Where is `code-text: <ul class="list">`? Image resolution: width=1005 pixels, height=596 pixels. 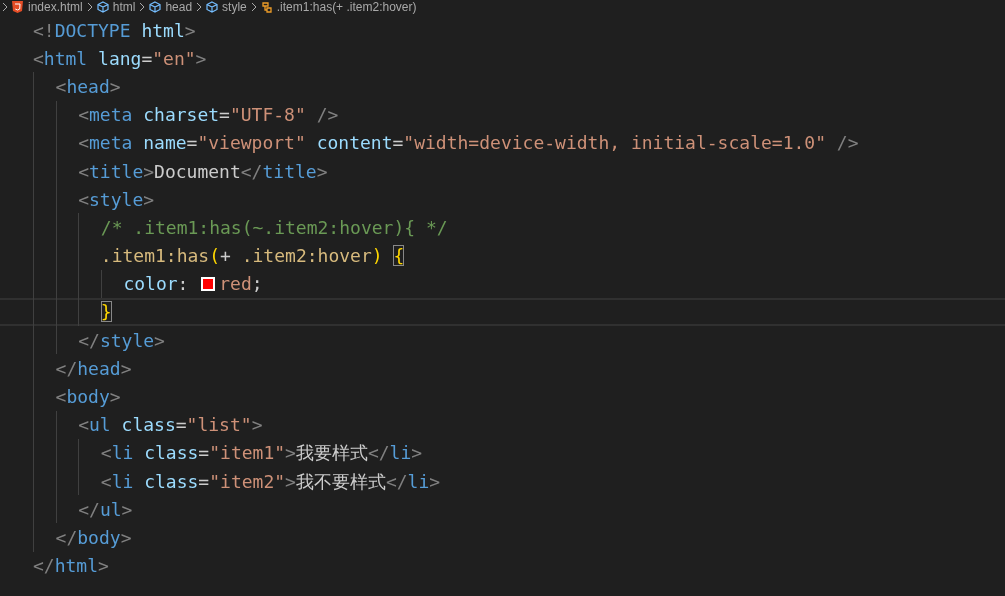
code-text: <ul class="list"> is located at coordinates (170, 425).